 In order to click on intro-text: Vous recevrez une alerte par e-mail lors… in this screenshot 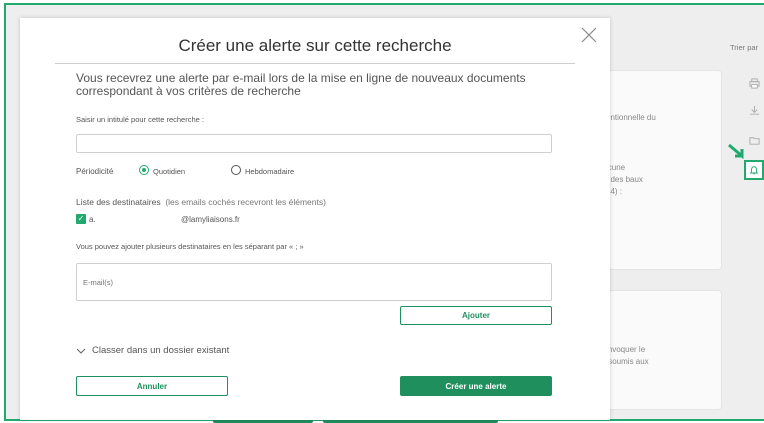, I will do `click(301, 84)`.